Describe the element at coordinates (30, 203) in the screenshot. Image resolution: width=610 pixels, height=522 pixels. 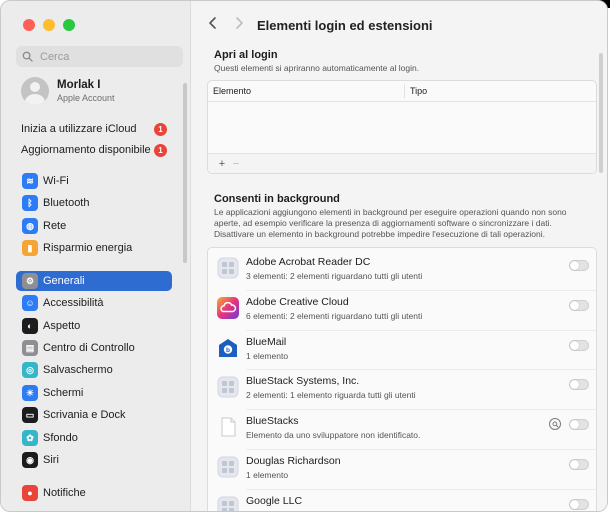
I see `bluetooth-icon: ᛒ` at that location.